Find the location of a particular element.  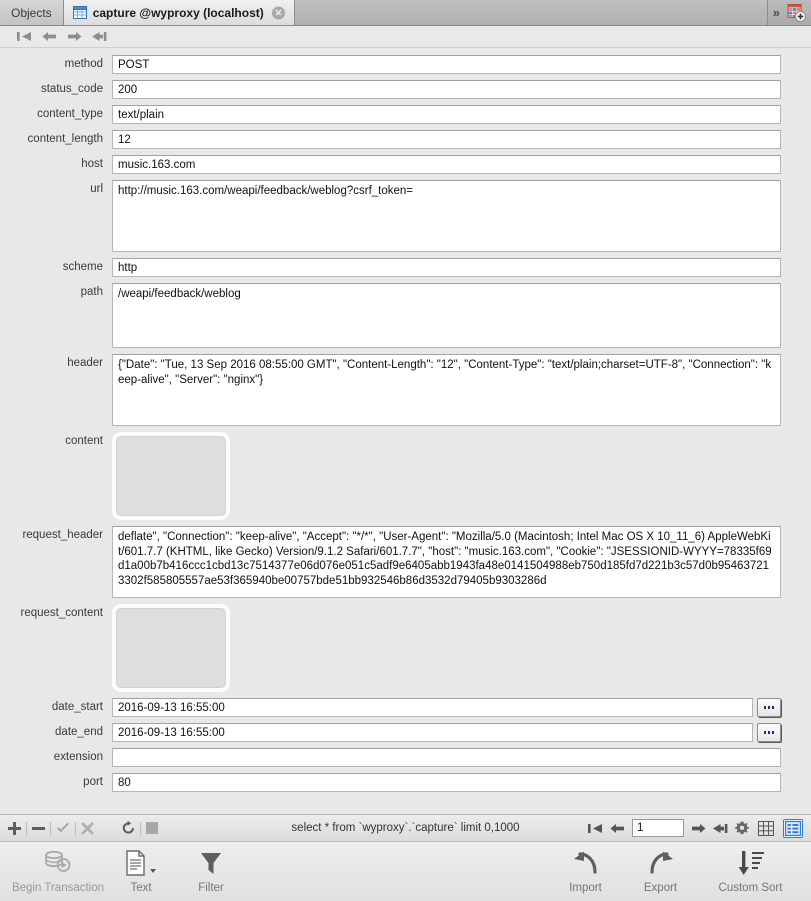

form-row-scheme: scheme is located at coordinates (405, 267).